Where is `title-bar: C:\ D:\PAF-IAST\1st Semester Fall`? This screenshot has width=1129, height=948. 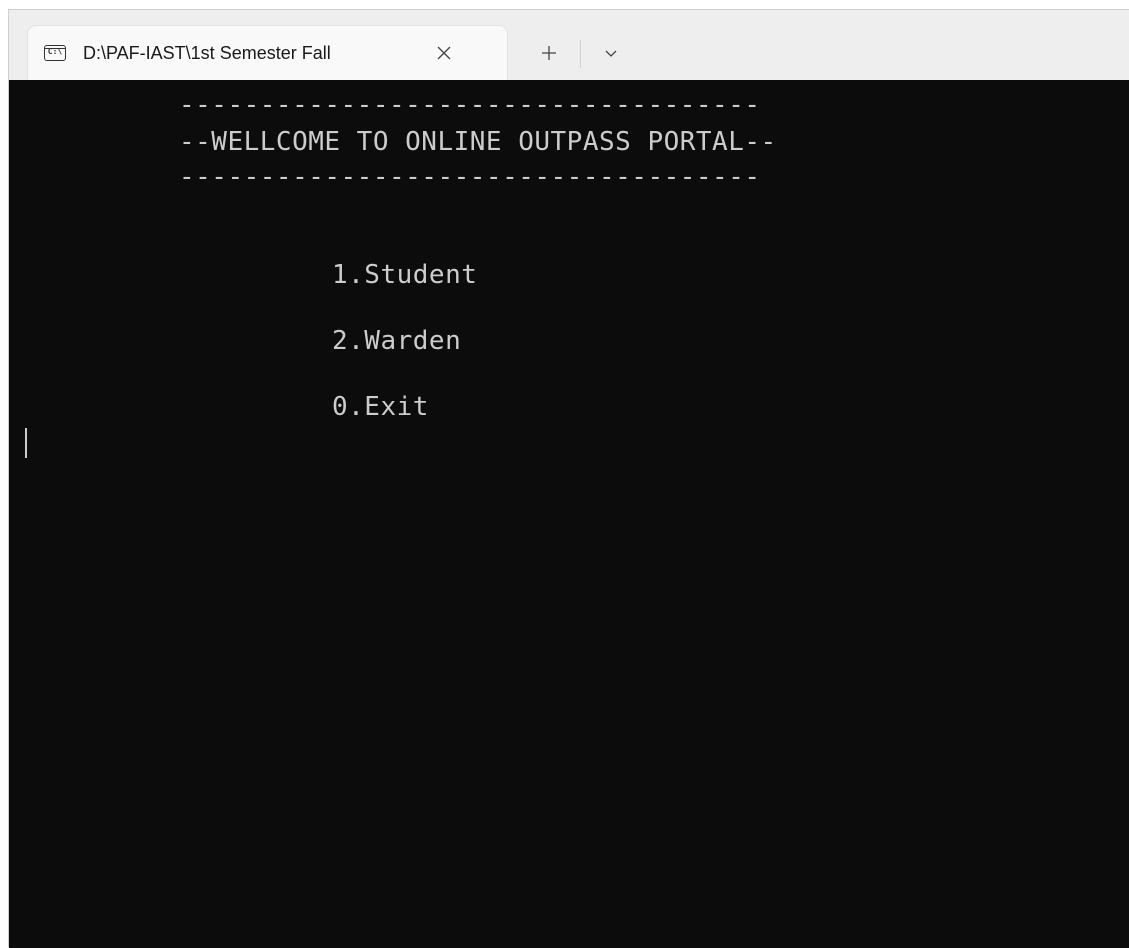 title-bar: C:\ D:\PAF-IAST\1st Semester Fall is located at coordinates (569, 45).